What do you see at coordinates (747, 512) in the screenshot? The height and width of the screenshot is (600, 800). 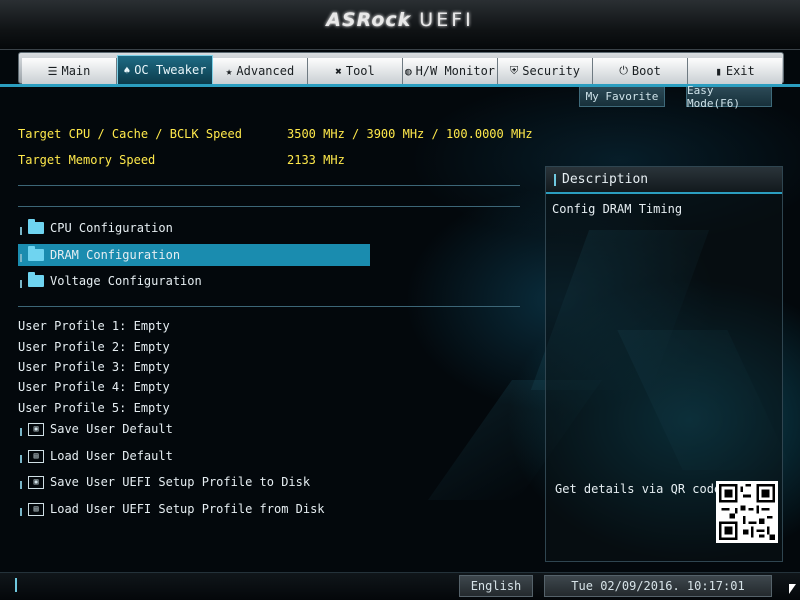 I see `qr-code-icon` at bounding box center [747, 512].